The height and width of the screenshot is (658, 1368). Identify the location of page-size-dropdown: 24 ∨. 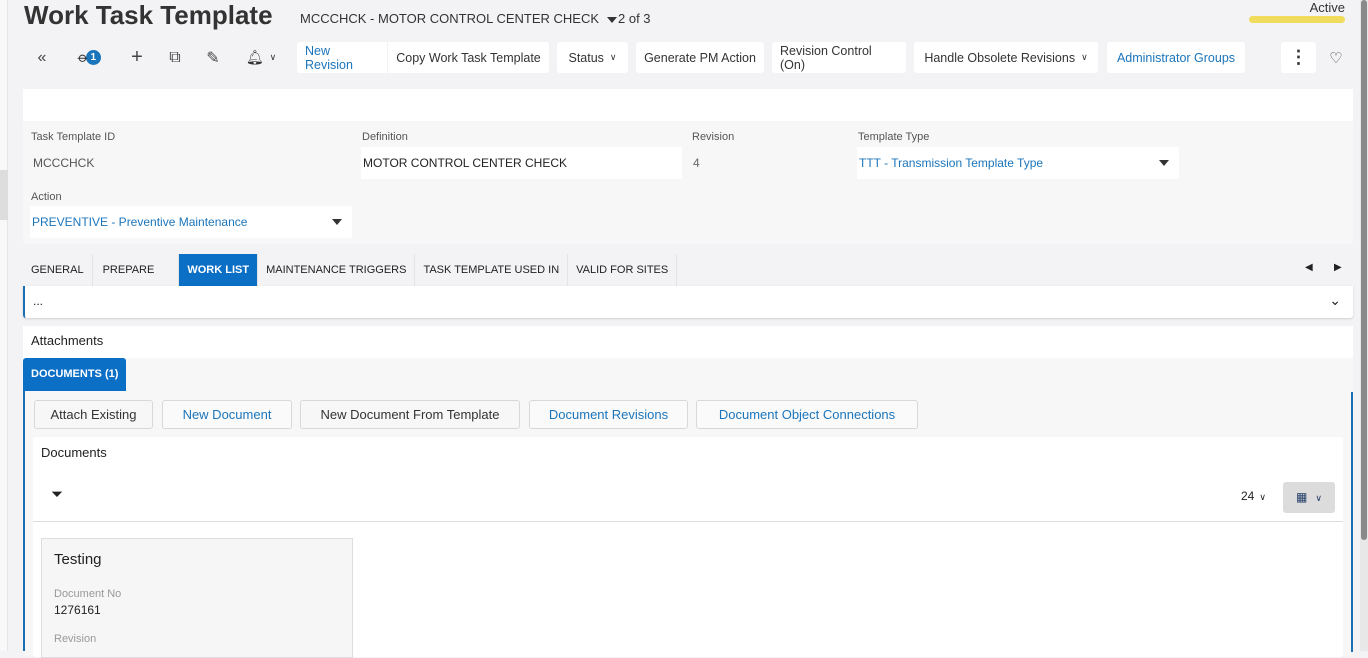
(1253, 496).